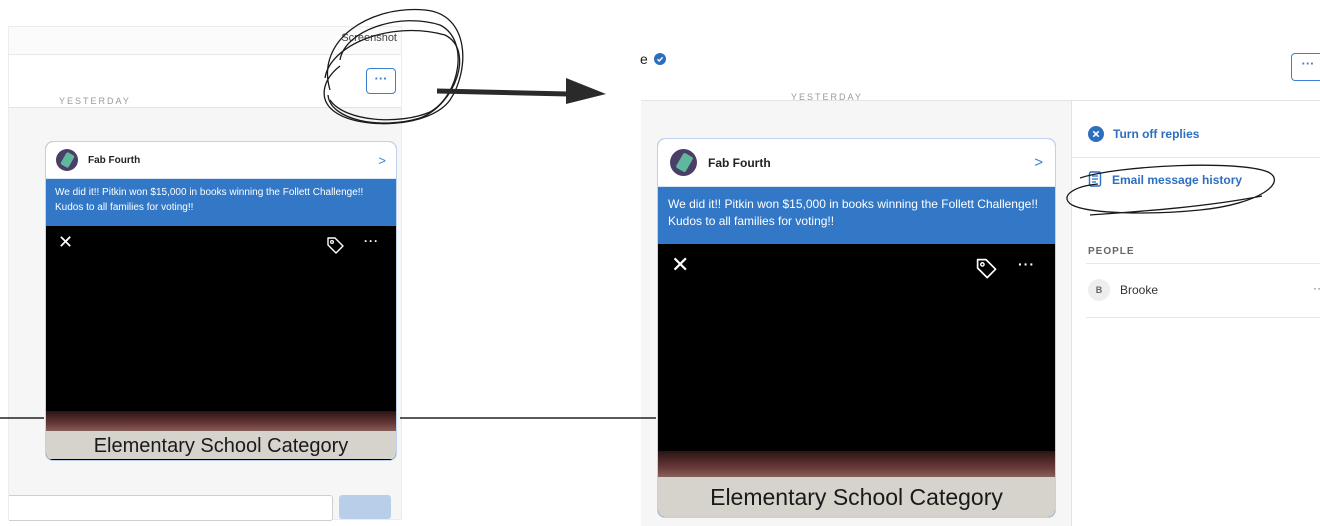 This screenshot has height=526, width=1320. I want to click on arrow-shaft, so click(502, 92).